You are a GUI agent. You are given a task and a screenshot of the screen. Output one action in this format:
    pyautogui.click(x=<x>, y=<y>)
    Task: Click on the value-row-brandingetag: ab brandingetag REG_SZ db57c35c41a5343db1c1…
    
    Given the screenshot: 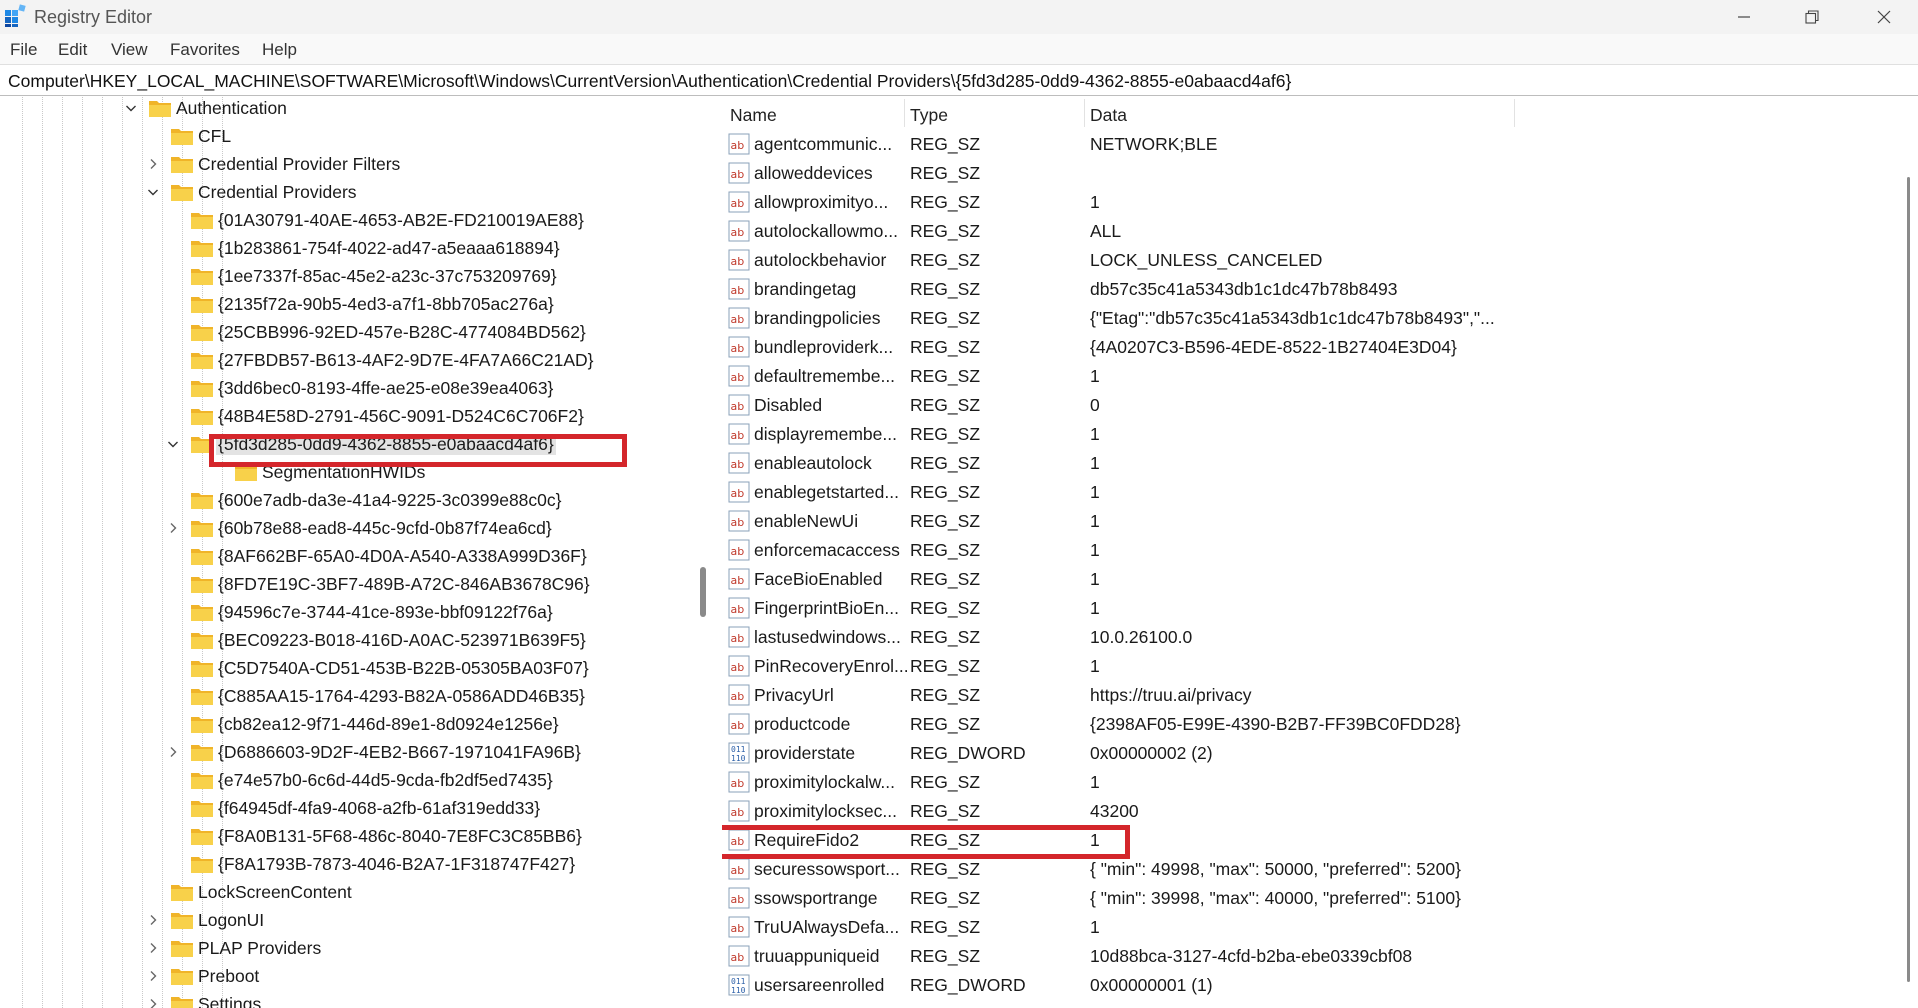 What is the action you would take?
    pyautogui.click(x=1307, y=288)
    